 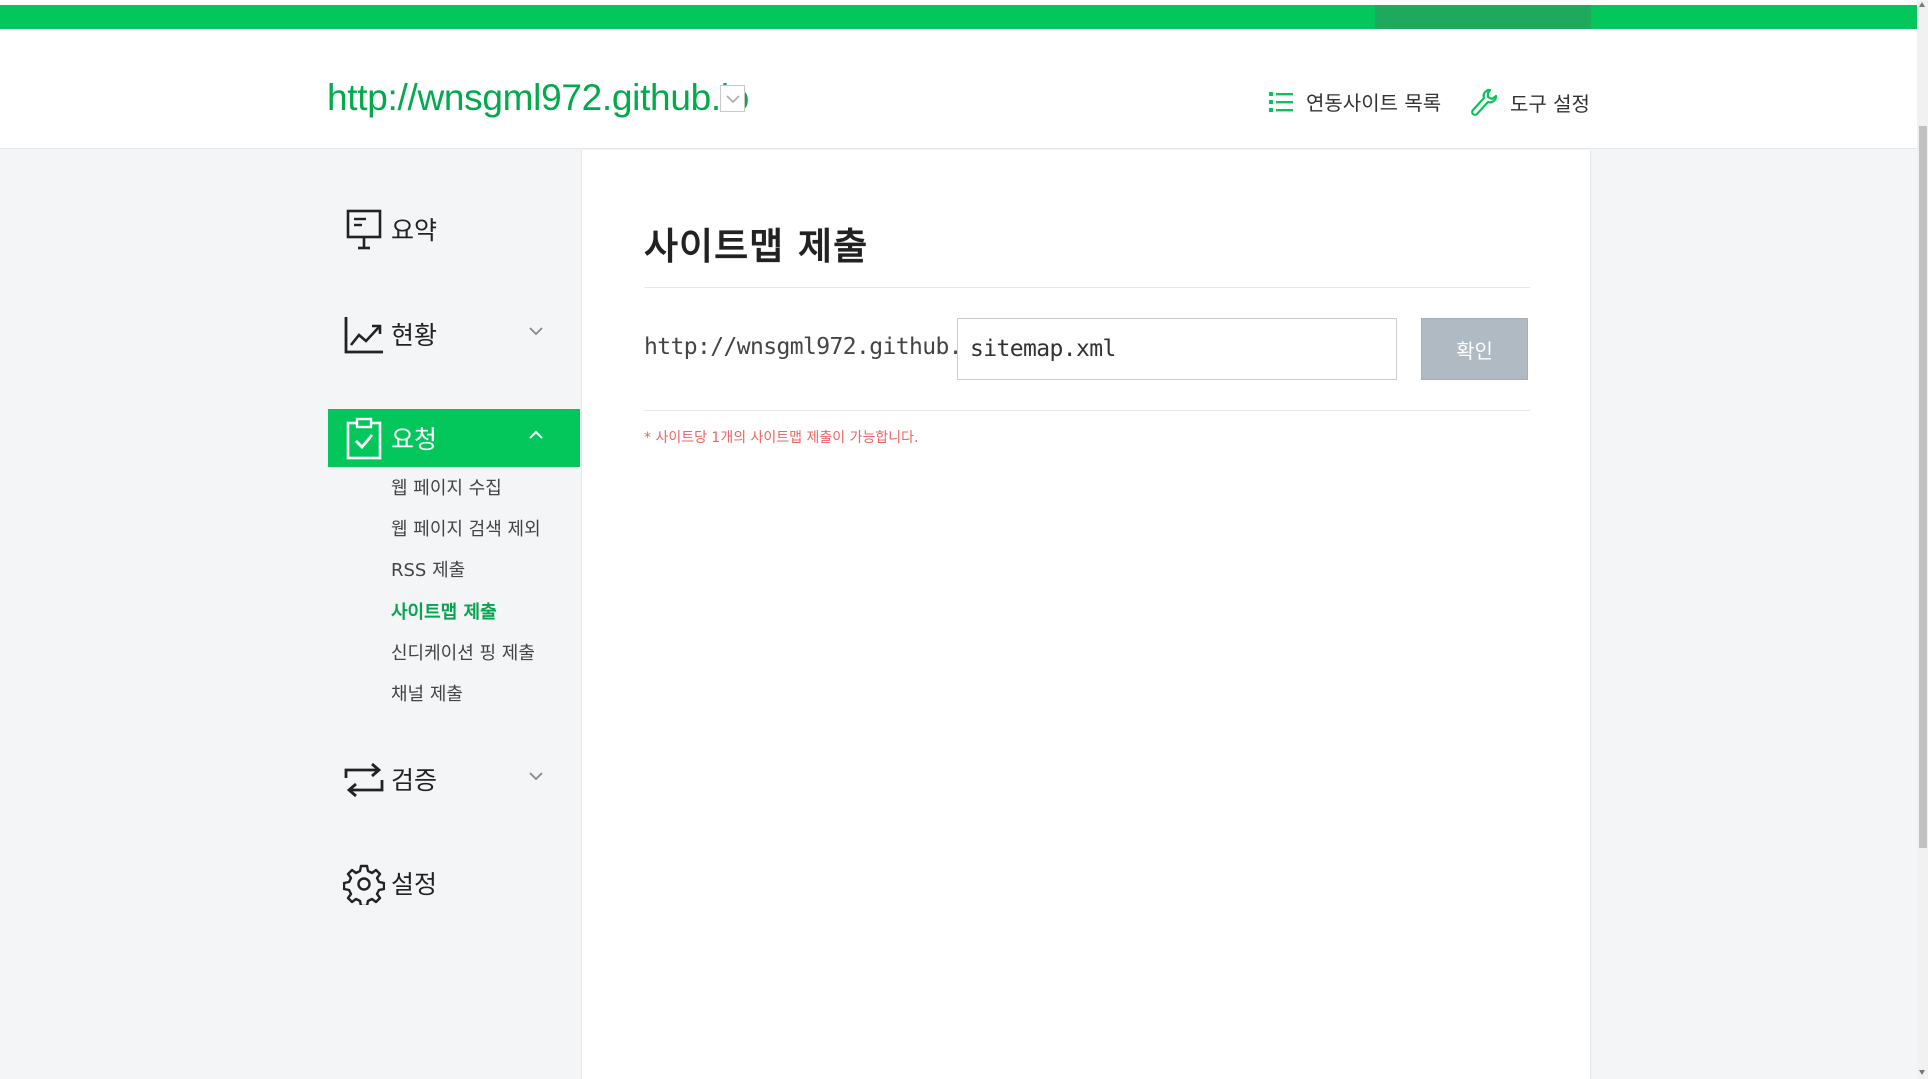 What do you see at coordinates (414, 780) in the screenshot?
I see `sidebar-item-verify-label: 검증` at bounding box center [414, 780].